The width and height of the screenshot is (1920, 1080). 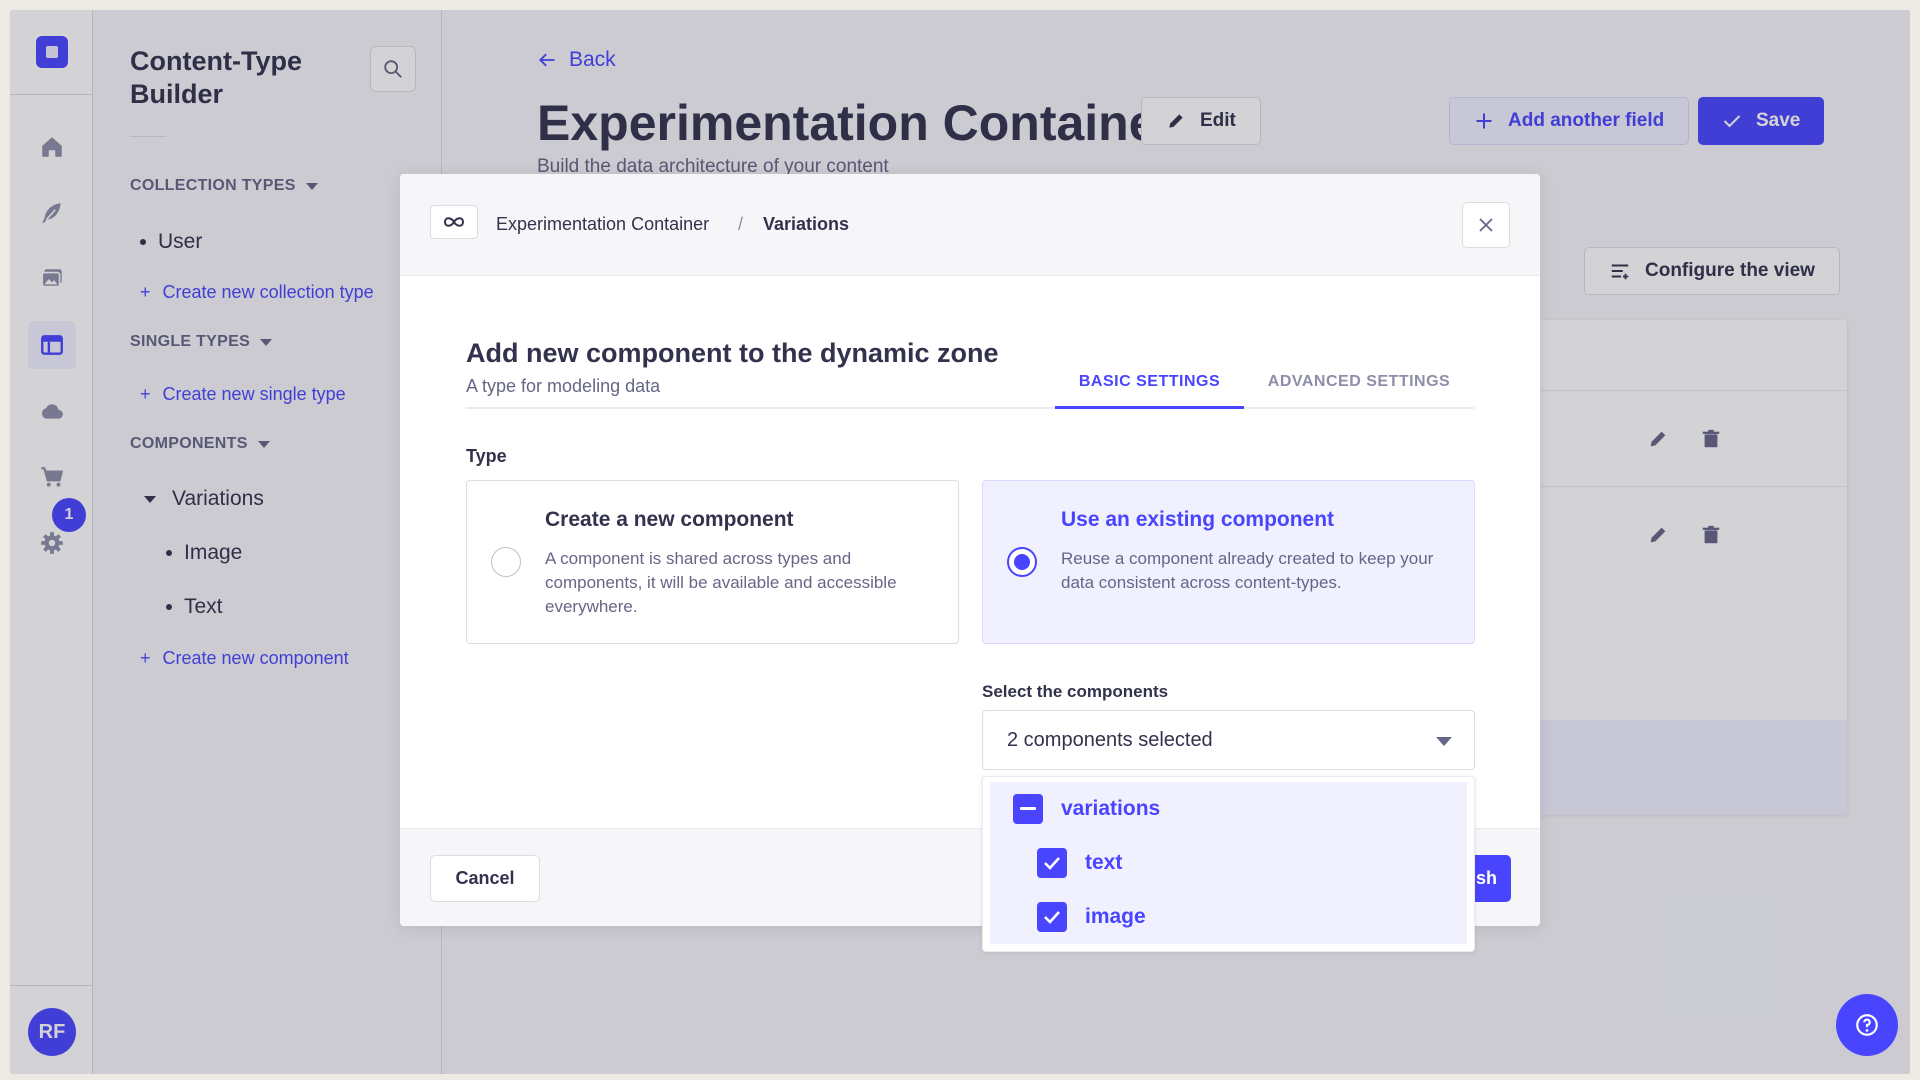 What do you see at coordinates (1359, 385) in the screenshot?
I see `tab-advanced-settings: ADVANCED SETTINGS` at bounding box center [1359, 385].